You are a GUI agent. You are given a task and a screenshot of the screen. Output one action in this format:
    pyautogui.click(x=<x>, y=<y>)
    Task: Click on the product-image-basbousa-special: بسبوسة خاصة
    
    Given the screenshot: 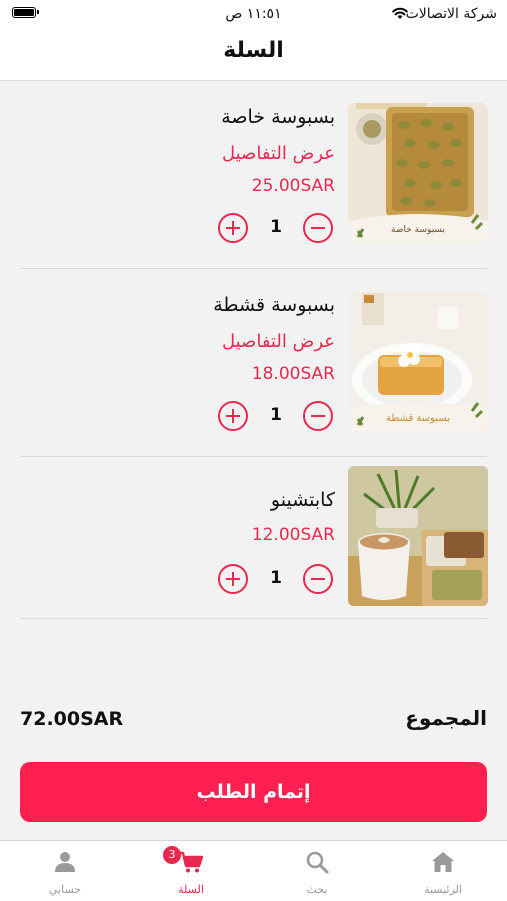 What is the action you would take?
    pyautogui.click(x=418, y=173)
    